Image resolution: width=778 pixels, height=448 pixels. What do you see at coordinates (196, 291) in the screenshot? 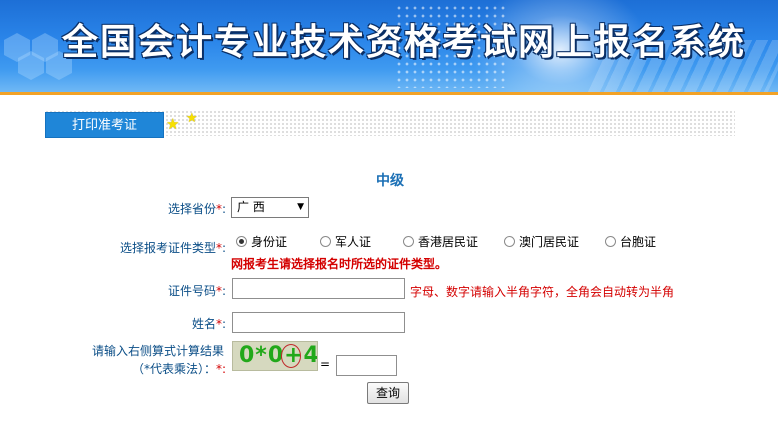
I see `id-number-label: 证件号码*:` at bounding box center [196, 291].